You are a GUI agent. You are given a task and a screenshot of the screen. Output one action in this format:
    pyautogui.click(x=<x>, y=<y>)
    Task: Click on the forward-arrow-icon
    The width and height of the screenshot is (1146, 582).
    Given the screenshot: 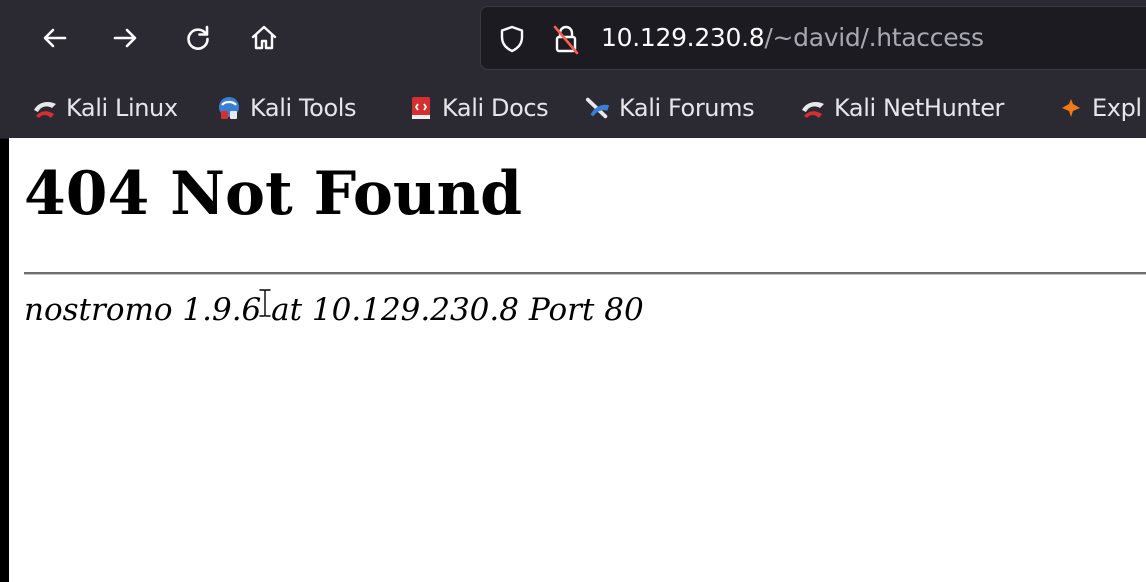 What is the action you would take?
    pyautogui.click(x=125, y=38)
    